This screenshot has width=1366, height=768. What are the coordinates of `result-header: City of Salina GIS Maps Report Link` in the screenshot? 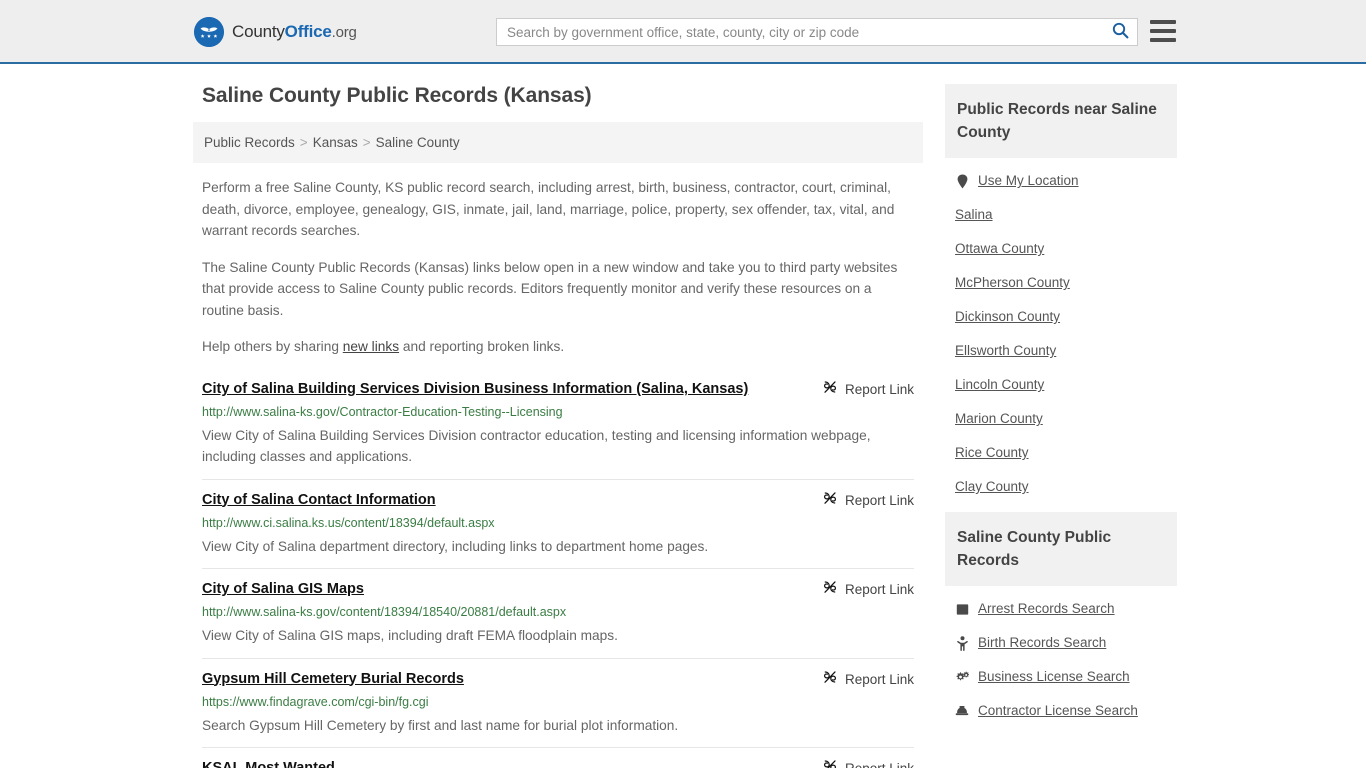 It's located at (558, 589).